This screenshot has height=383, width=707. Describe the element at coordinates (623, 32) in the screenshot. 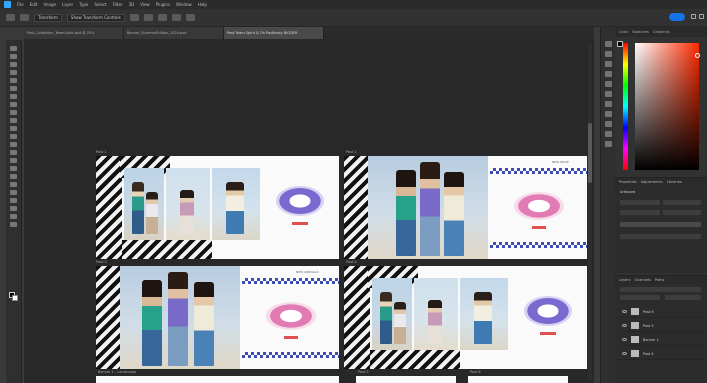

I see `tab-color: Color` at that location.